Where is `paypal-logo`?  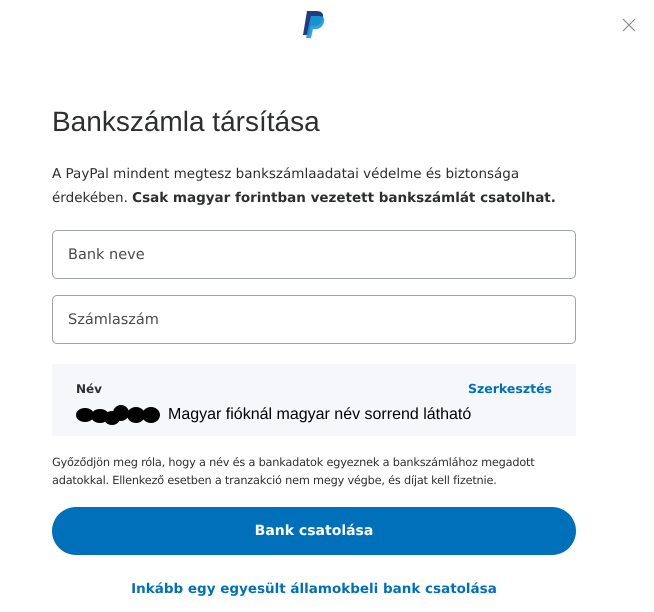
paypal-logo is located at coordinates (314, 25).